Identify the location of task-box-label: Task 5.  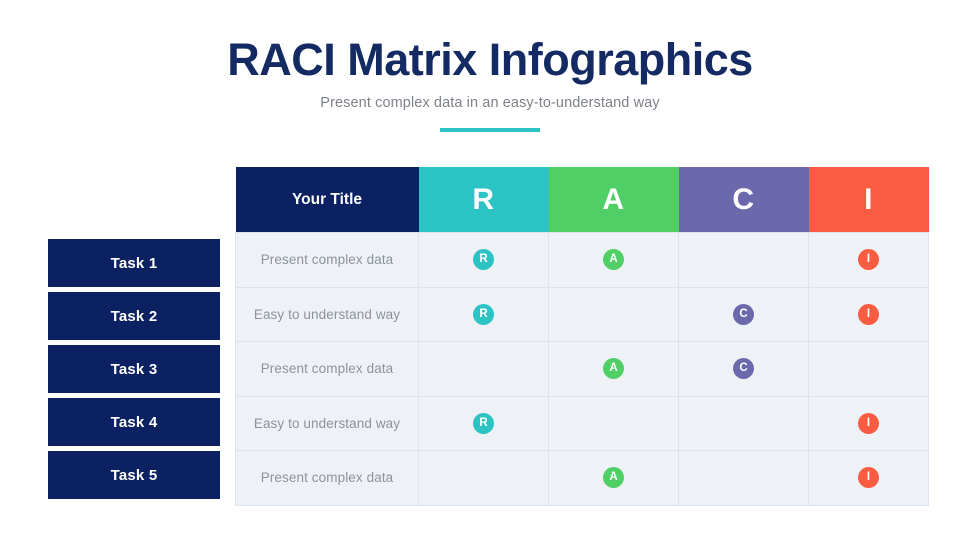
(134, 475).